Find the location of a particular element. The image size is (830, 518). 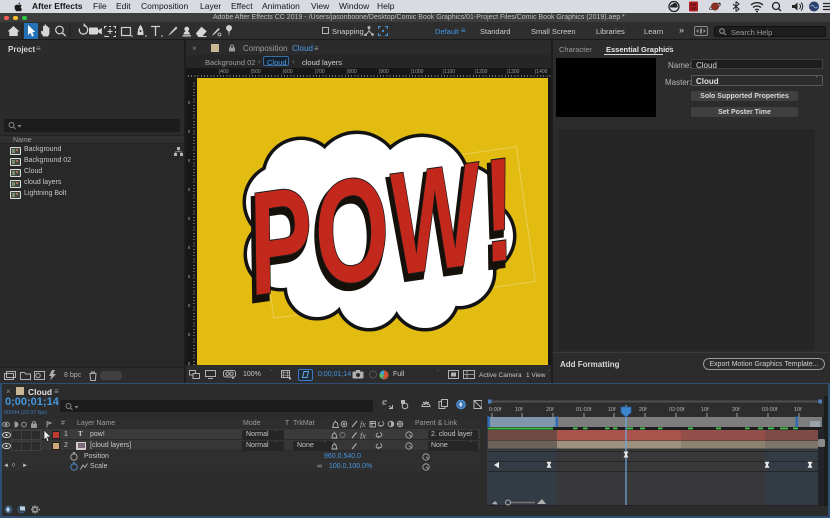

svg-text: 0:00f is located at coordinates (495, 410).